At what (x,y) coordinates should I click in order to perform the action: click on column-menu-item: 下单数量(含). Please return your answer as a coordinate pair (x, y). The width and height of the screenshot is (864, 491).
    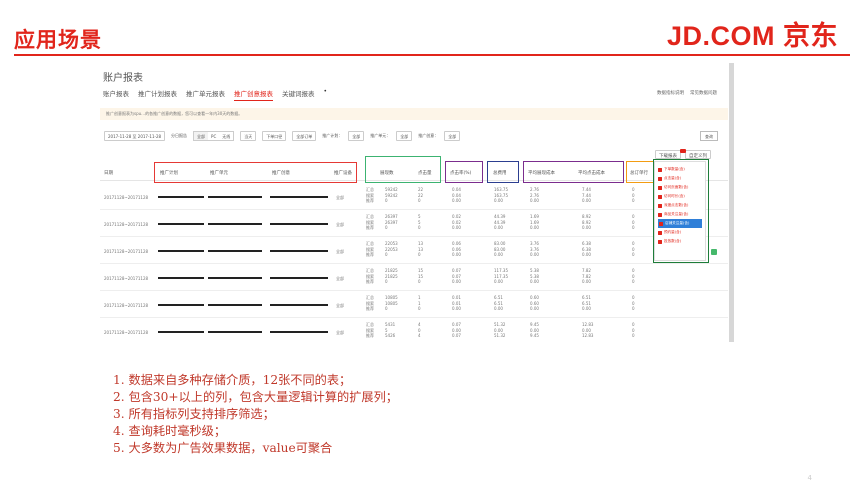
    Looking at the image, I should click on (680, 169).